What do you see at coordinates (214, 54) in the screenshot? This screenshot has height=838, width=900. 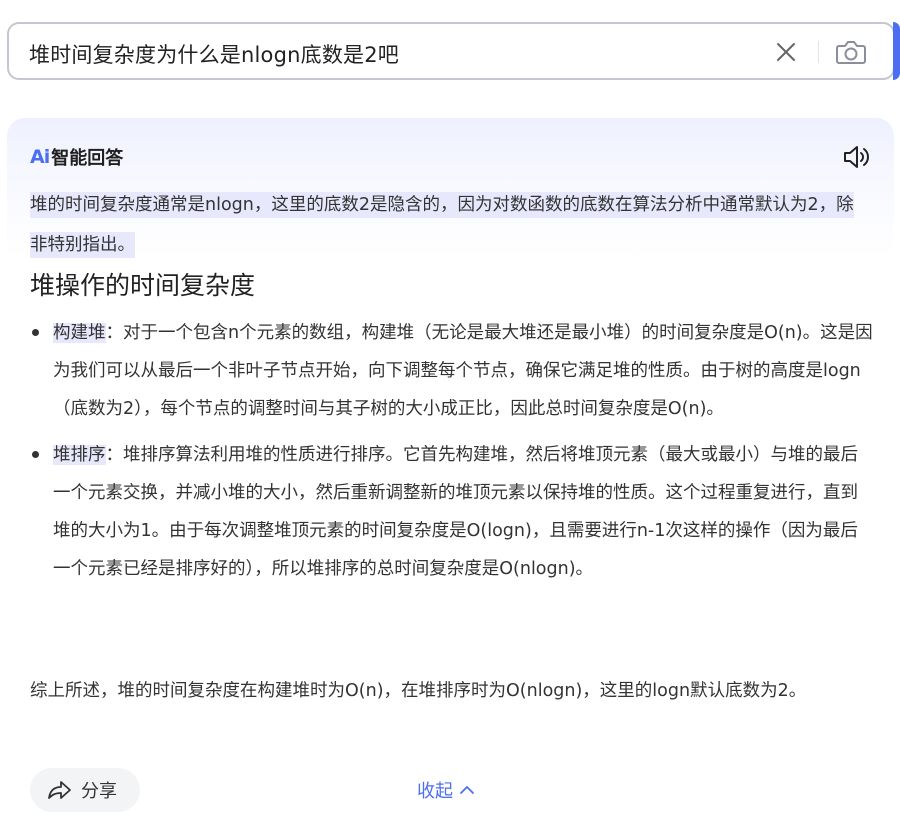 I see `search-input: 堆时间复杂度为什么是nlogn底数是2吧` at bounding box center [214, 54].